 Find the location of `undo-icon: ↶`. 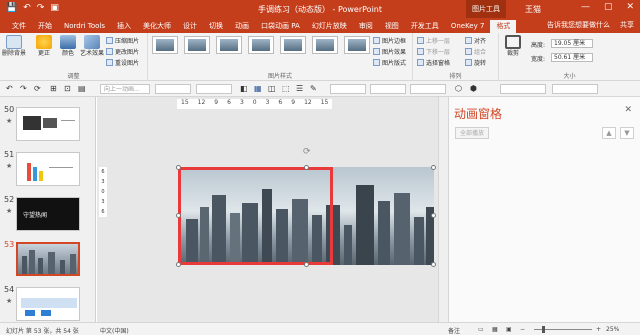

undo-icon: ↶ is located at coordinates (9, 88).